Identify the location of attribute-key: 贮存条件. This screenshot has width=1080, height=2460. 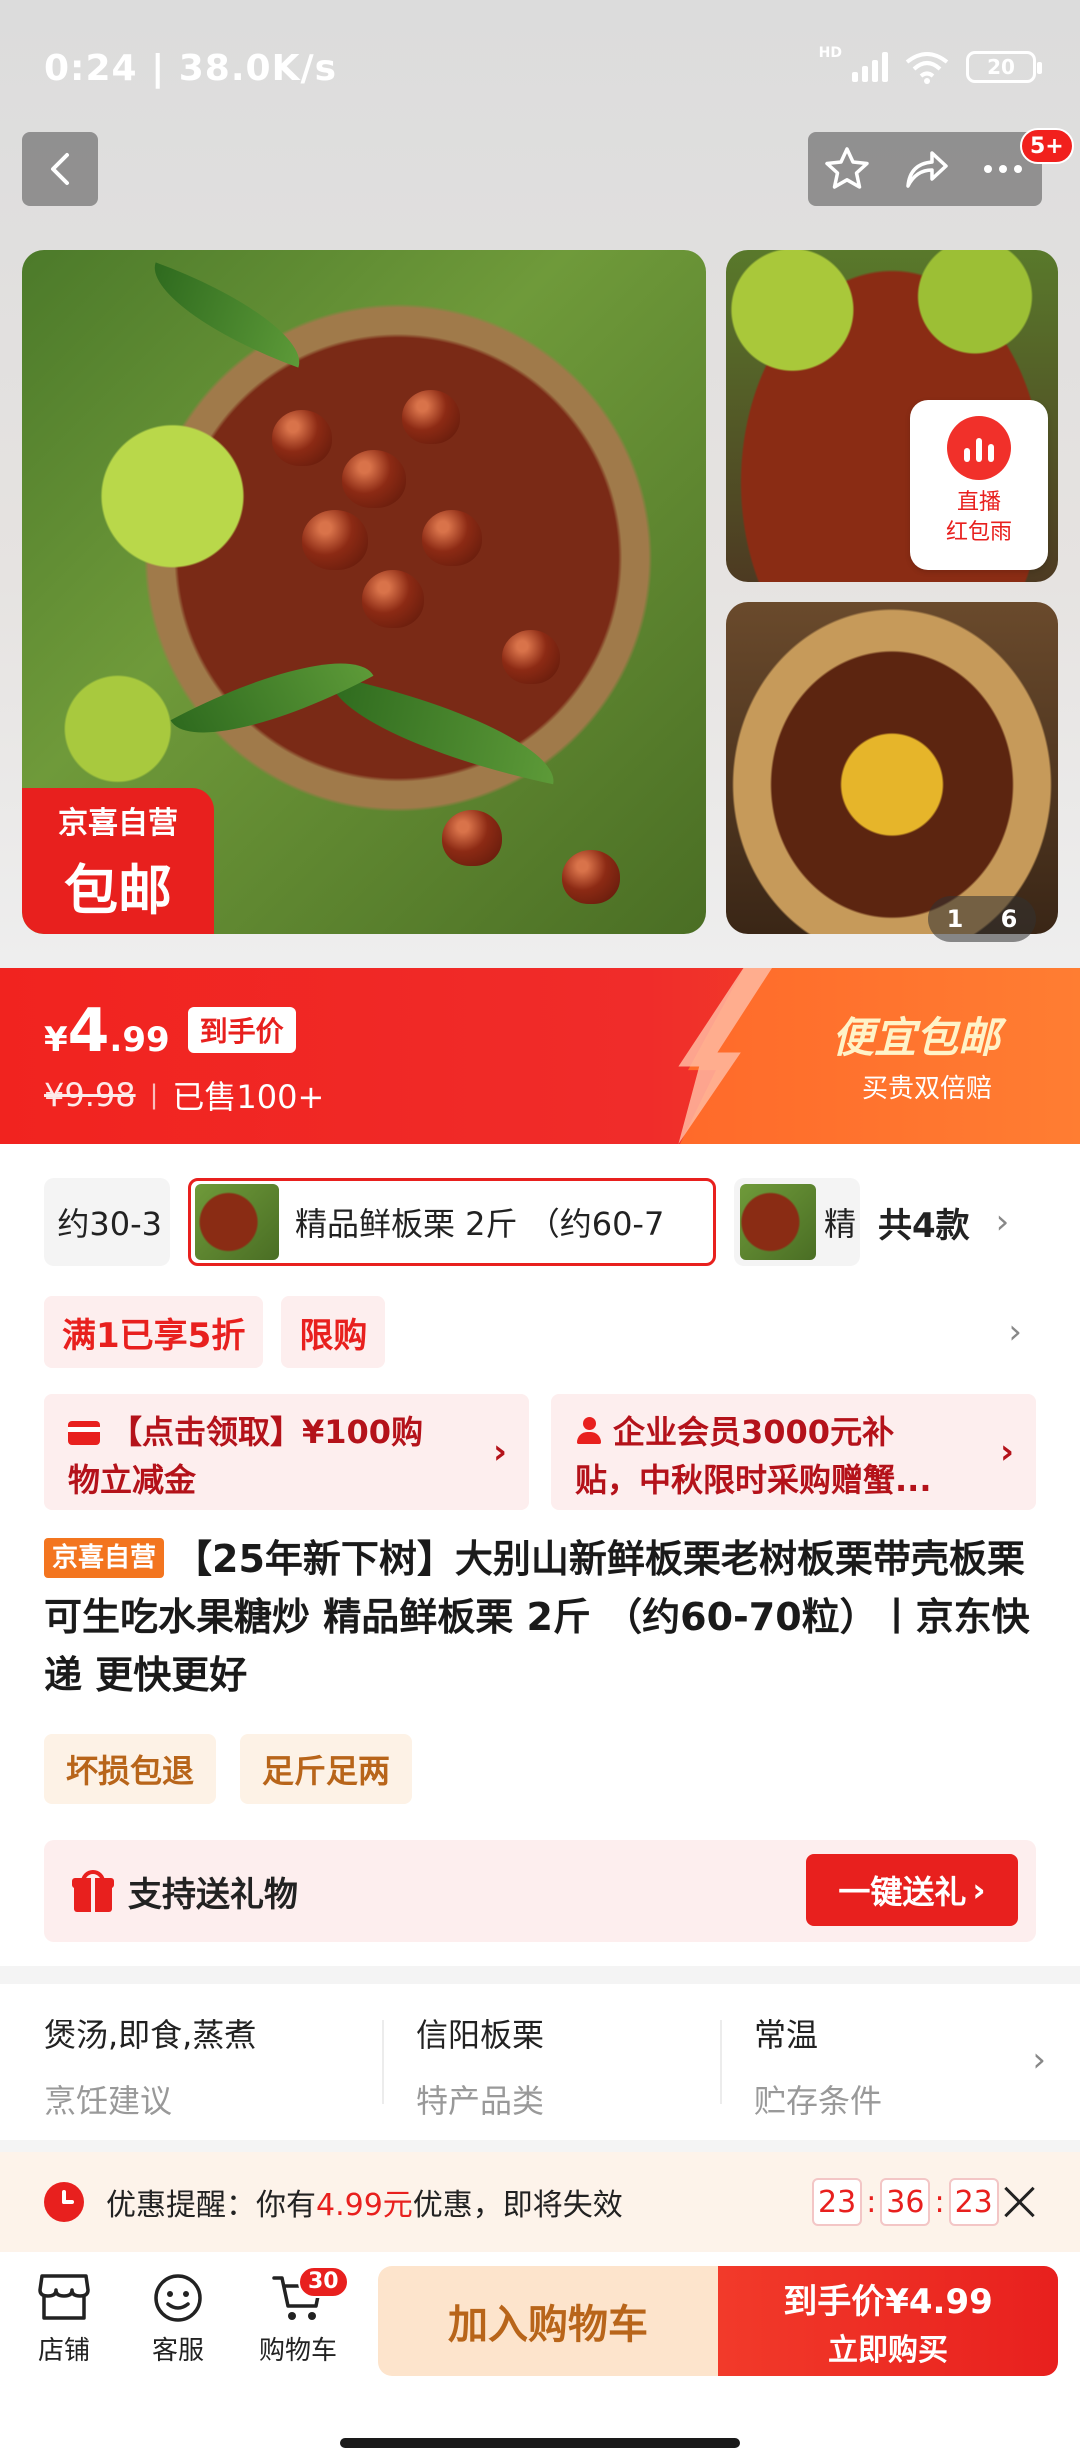
(818, 2101).